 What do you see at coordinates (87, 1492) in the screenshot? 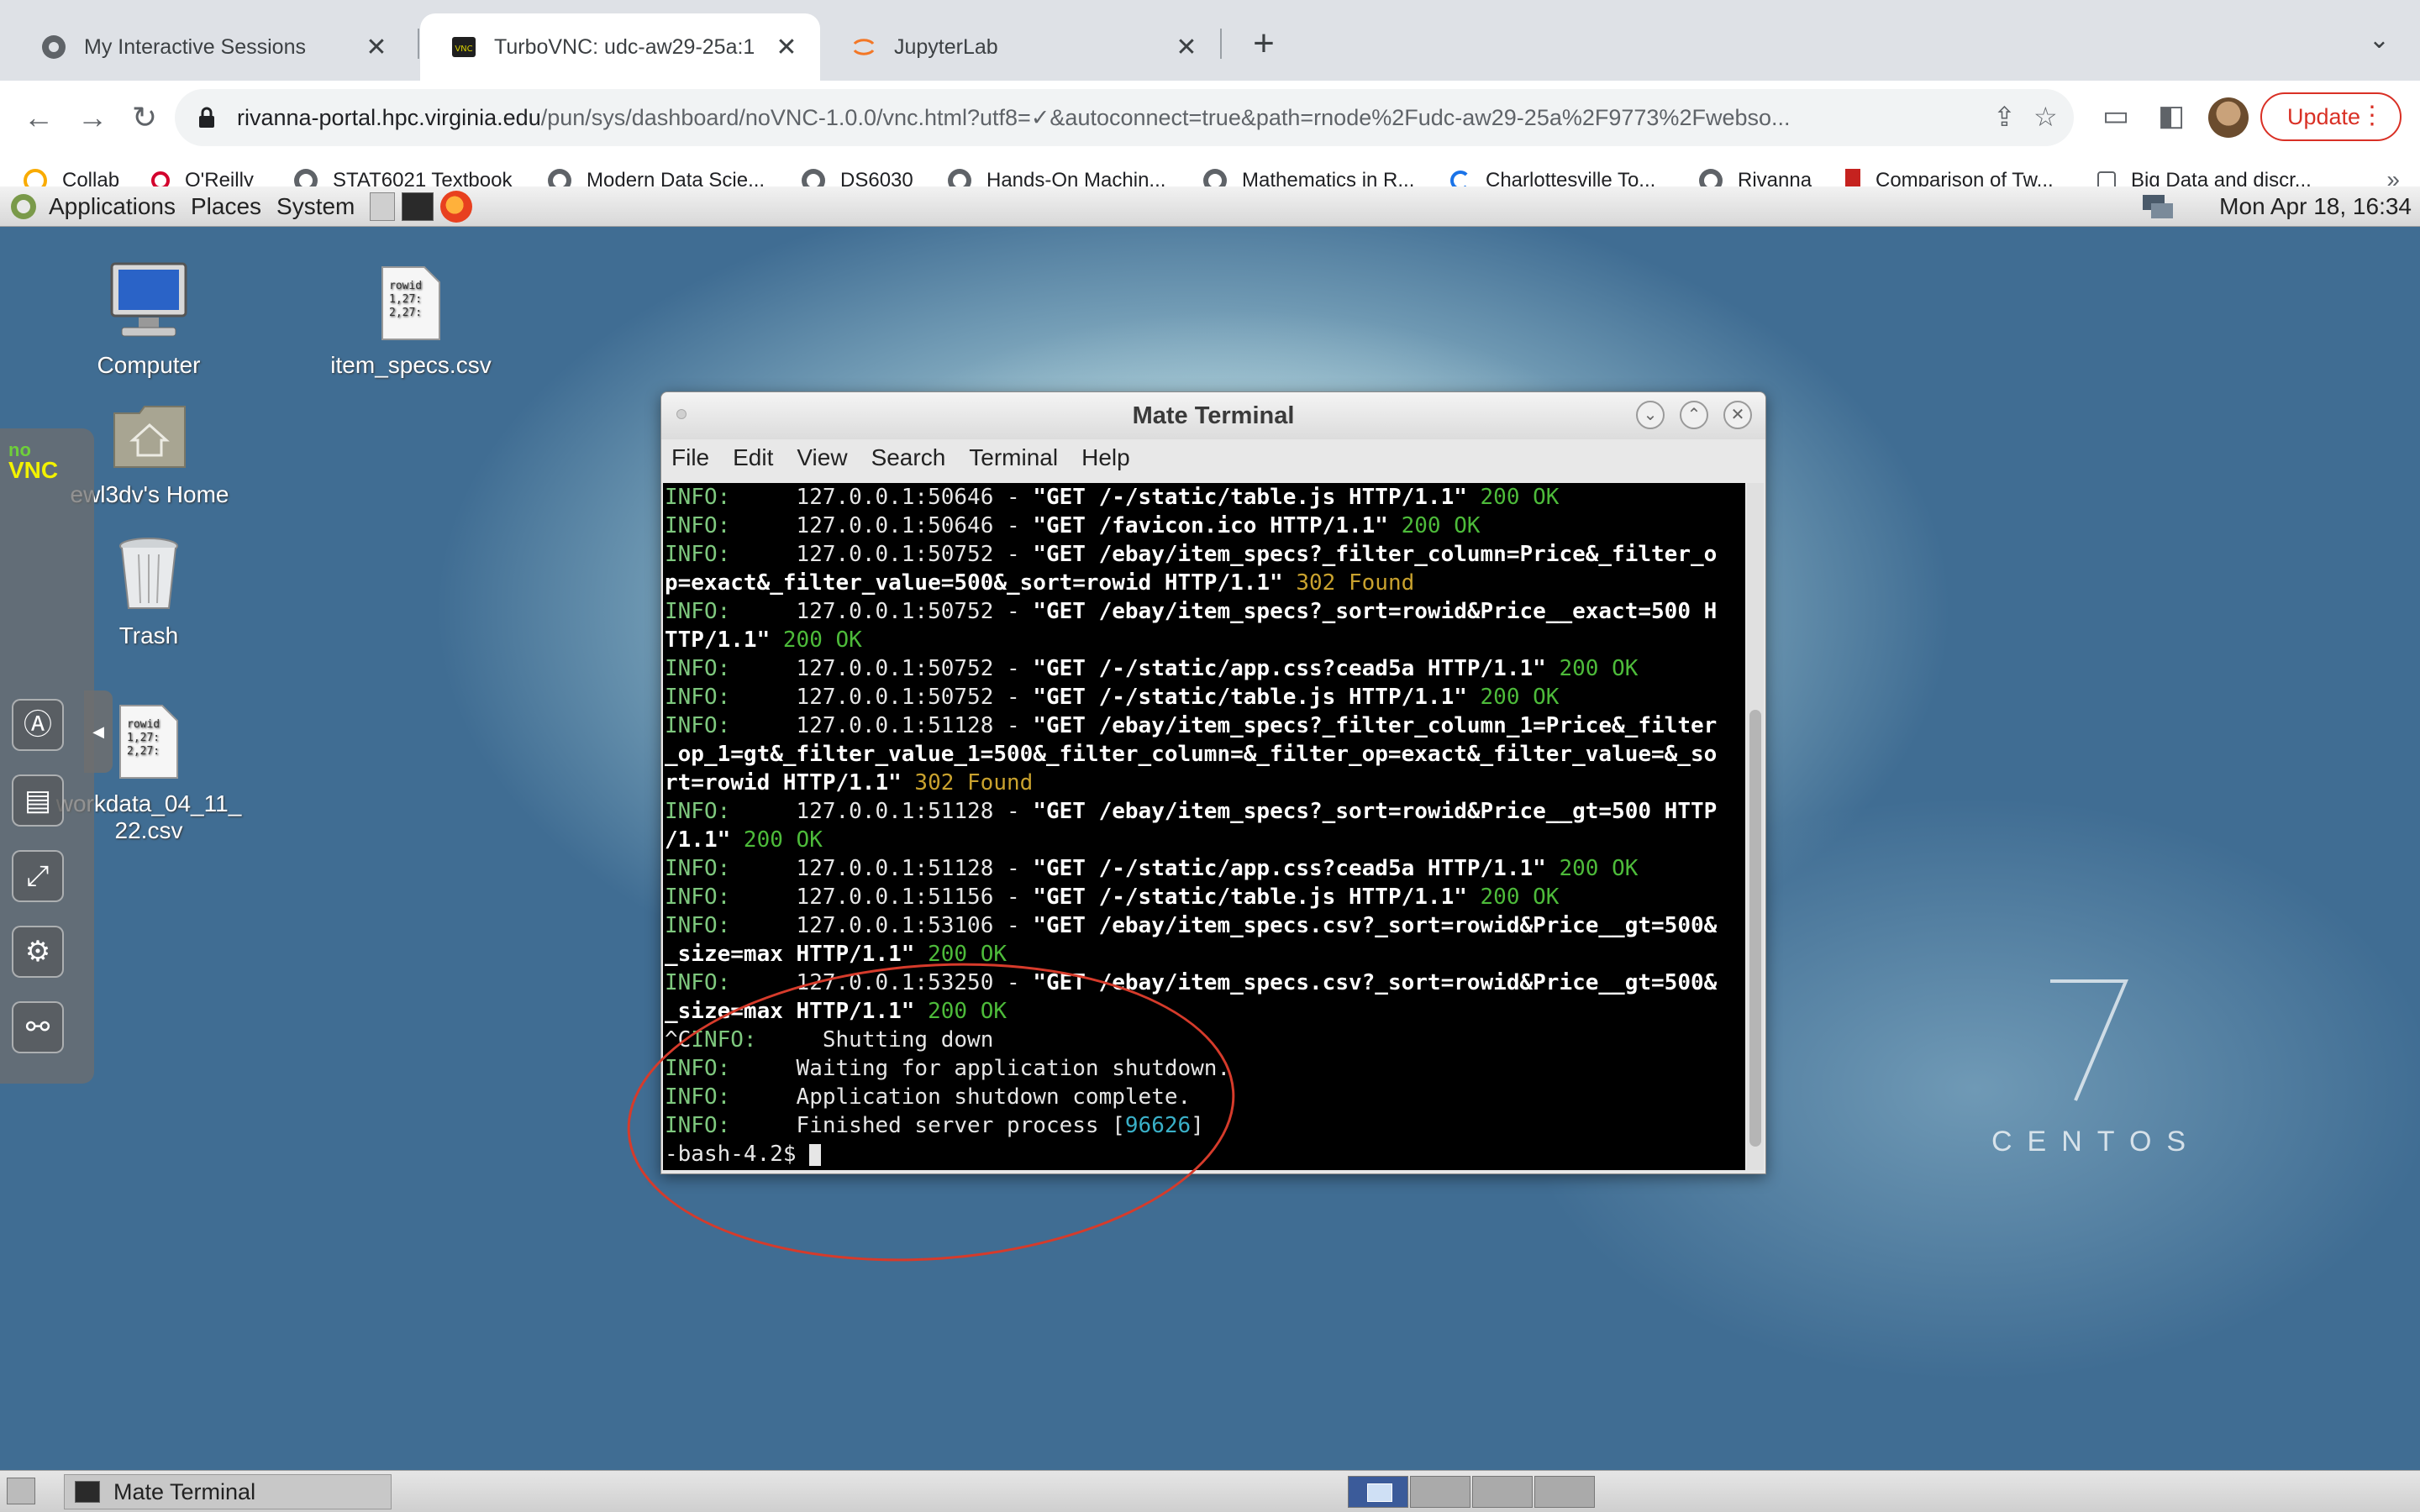
I see `terminal-icon` at bounding box center [87, 1492].